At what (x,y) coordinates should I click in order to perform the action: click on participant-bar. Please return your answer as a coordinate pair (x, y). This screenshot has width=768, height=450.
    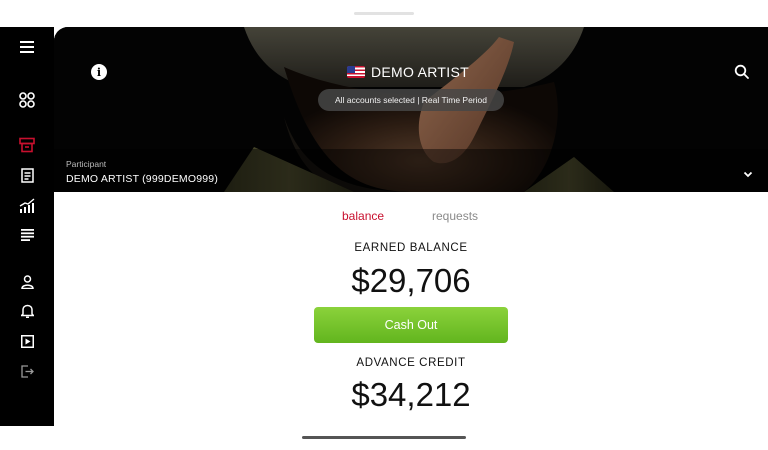
    Looking at the image, I should click on (411, 170).